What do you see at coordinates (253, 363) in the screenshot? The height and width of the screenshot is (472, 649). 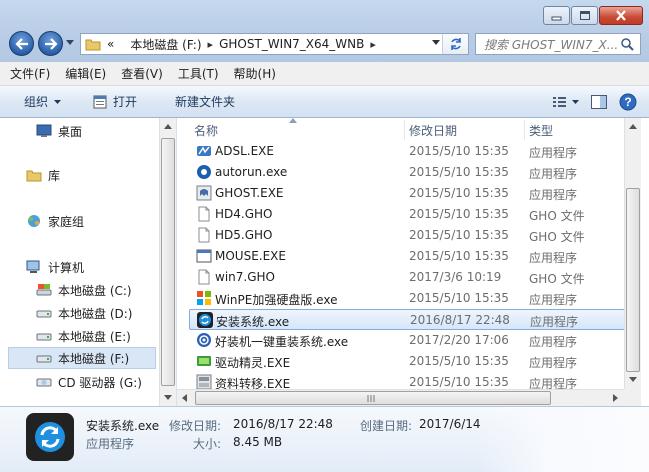 I see `file-name: 驱动精灵.EXE` at bounding box center [253, 363].